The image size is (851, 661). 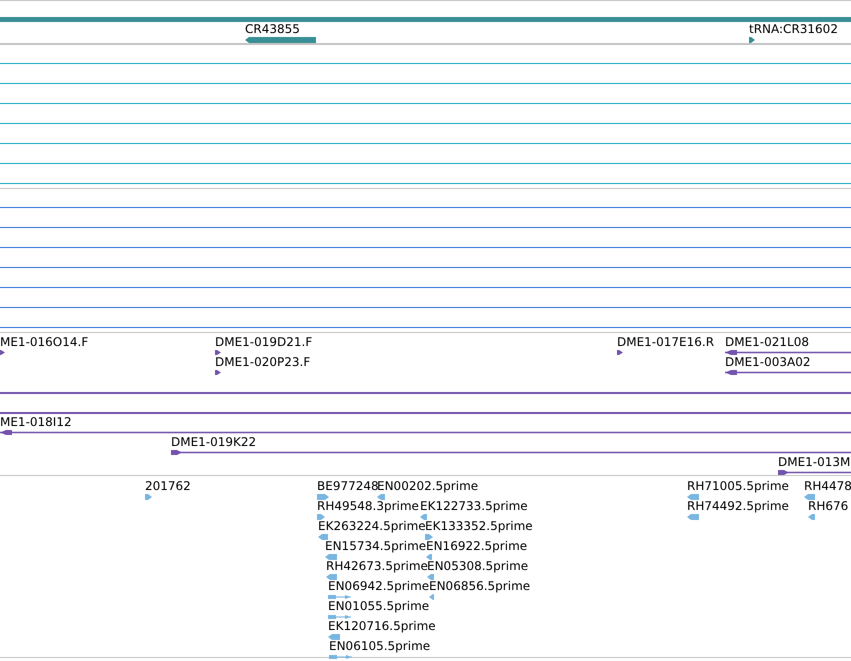 What do you see at coordinates (348, 486) in the screenshot?
I see `feature-label: BE977248` at bounding box center [348, 486].